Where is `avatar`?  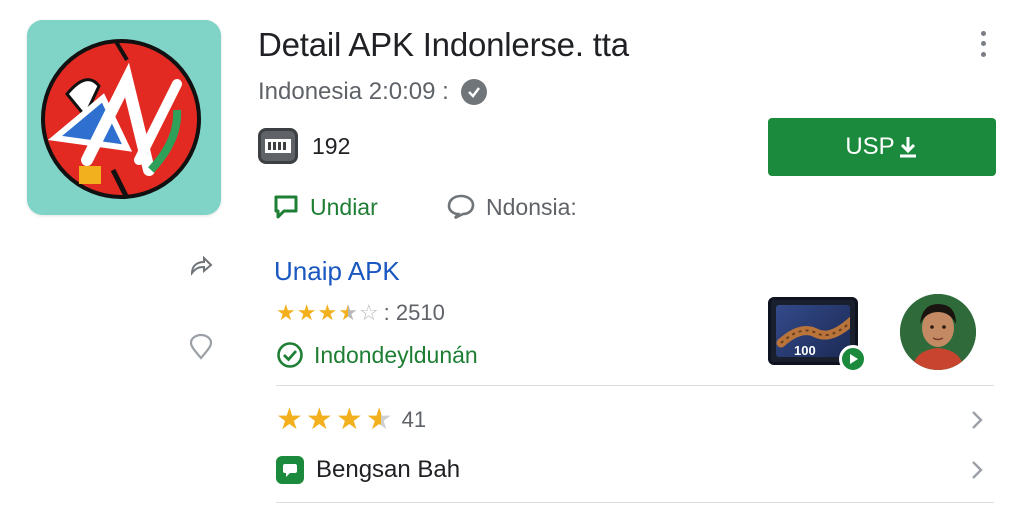
avatar is located at coordinates (938, 332).